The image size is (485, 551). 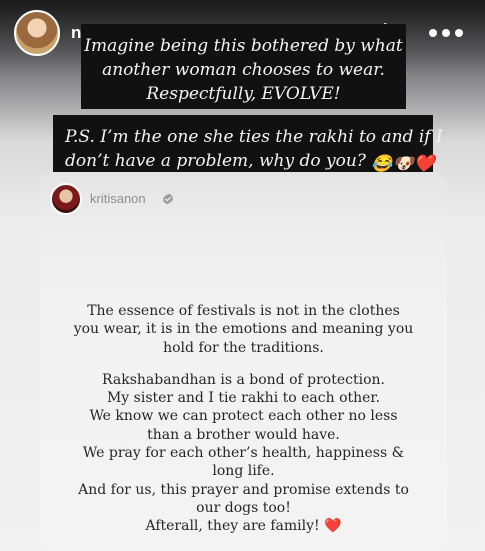 I want to click on quote-line: Imagine being this bothered by what, so click(x=243, y=46).